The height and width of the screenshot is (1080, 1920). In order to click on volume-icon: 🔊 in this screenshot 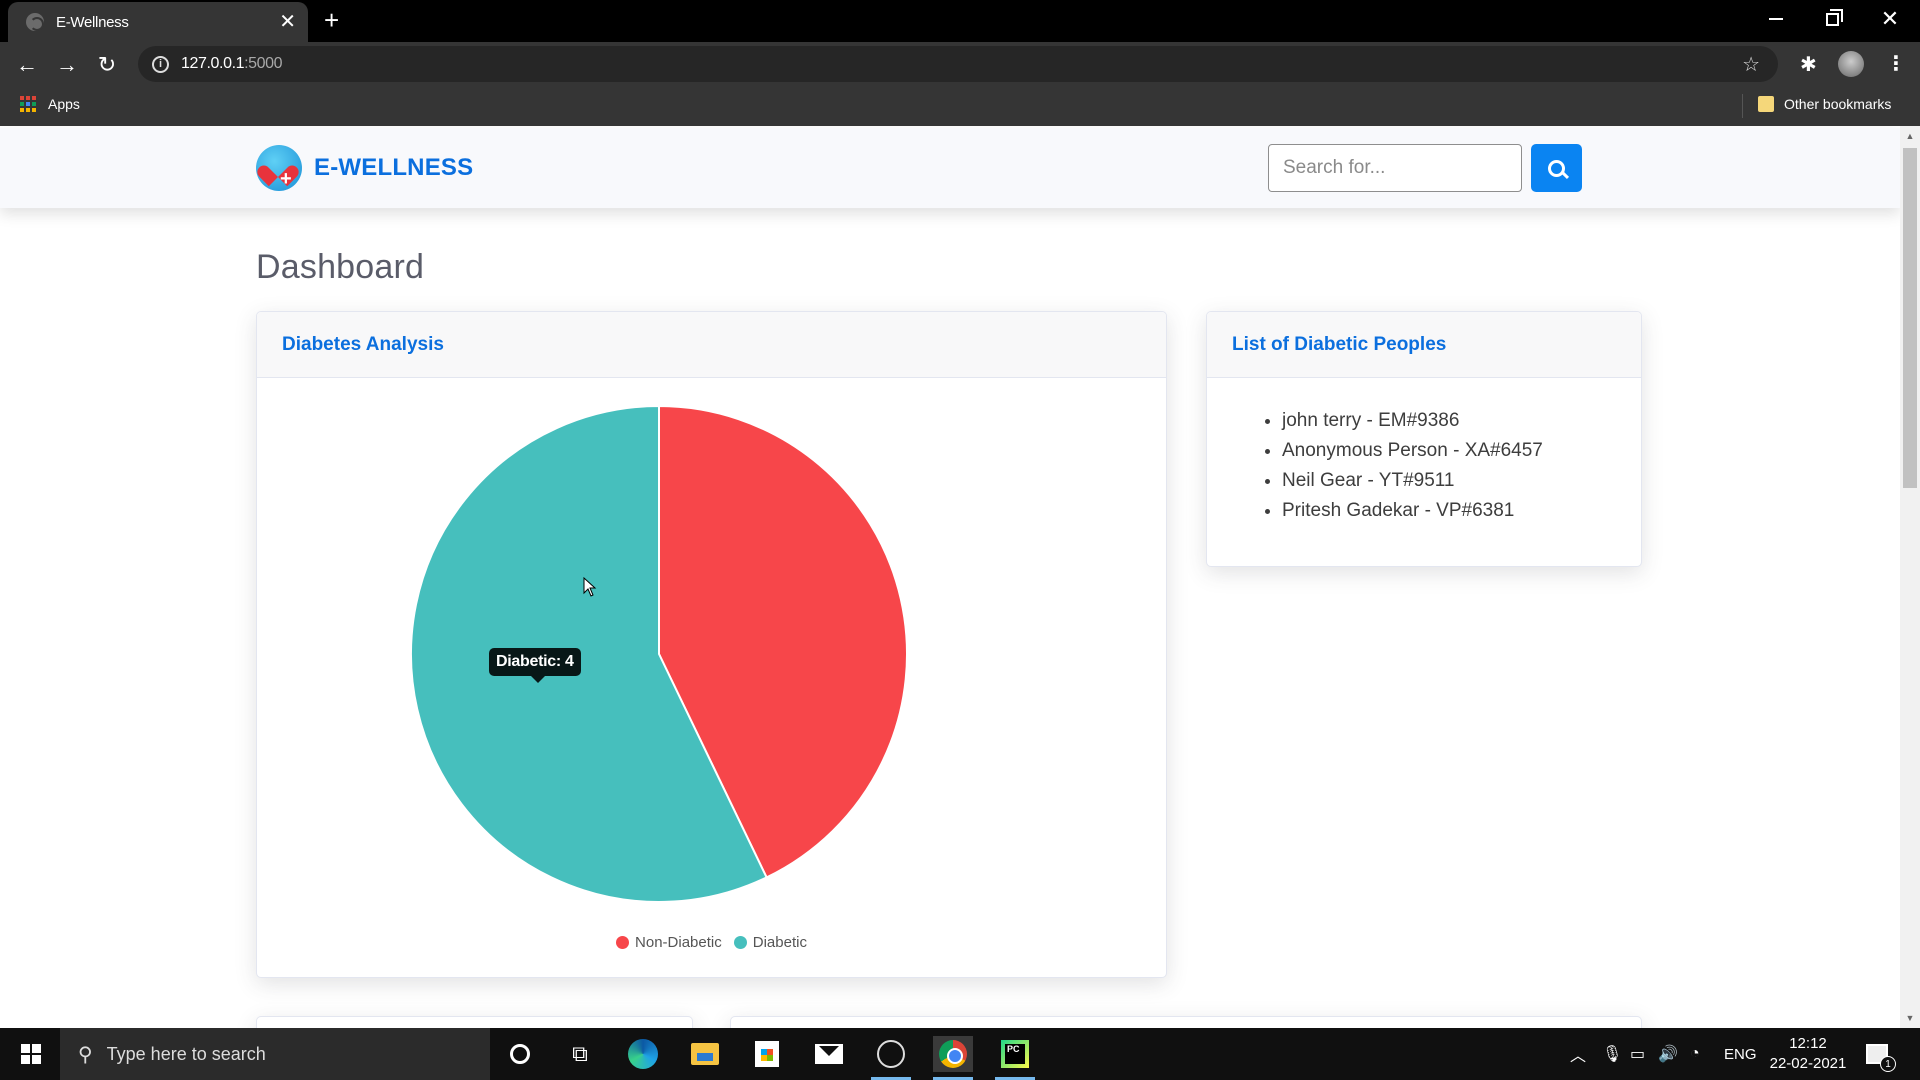, I will do `click(1668, 1054)`.